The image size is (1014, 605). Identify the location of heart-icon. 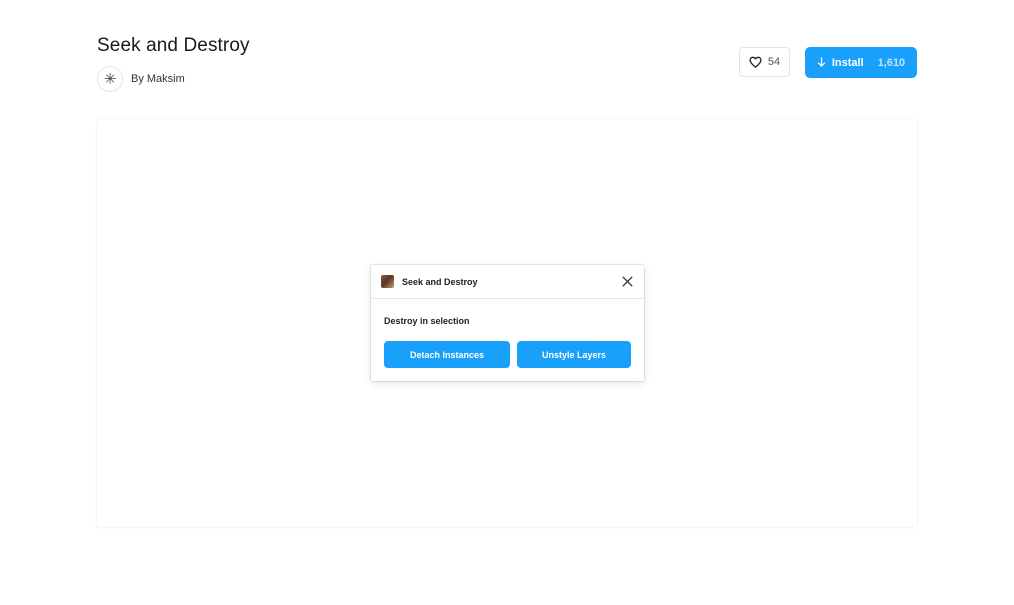
(755, 62).